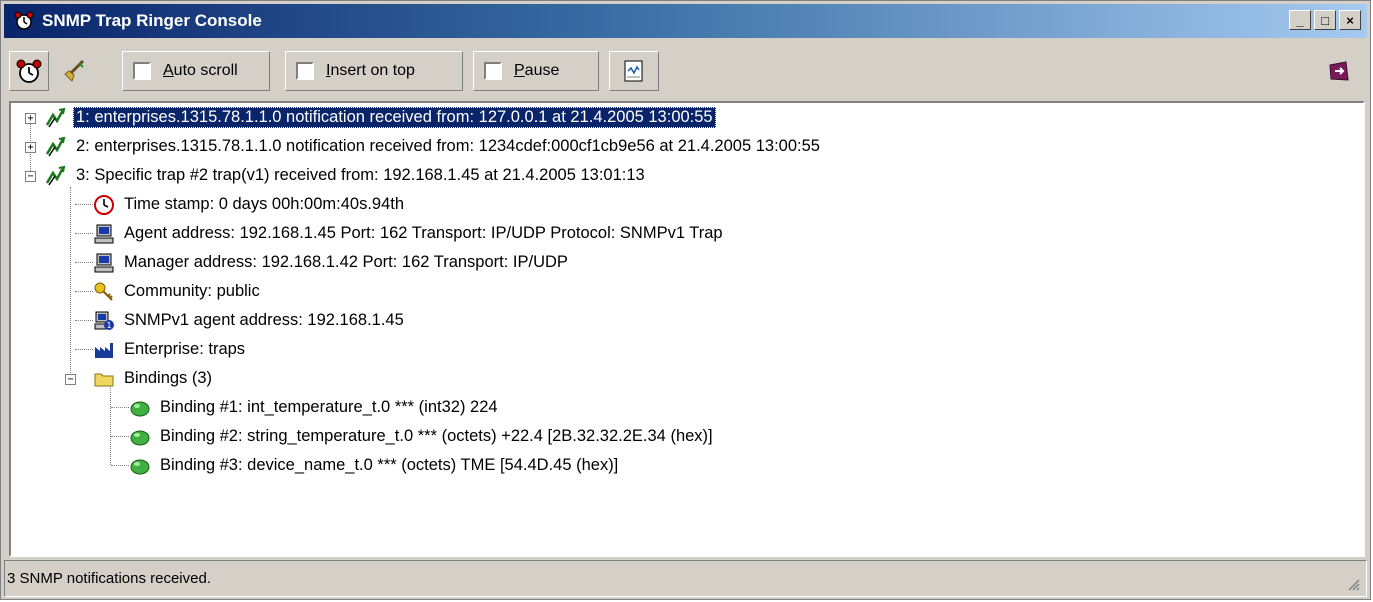  Describe the element at coordinates (185, 349) in the screenshot. I see `tree-item-label: Enterprise: traps` at that location.